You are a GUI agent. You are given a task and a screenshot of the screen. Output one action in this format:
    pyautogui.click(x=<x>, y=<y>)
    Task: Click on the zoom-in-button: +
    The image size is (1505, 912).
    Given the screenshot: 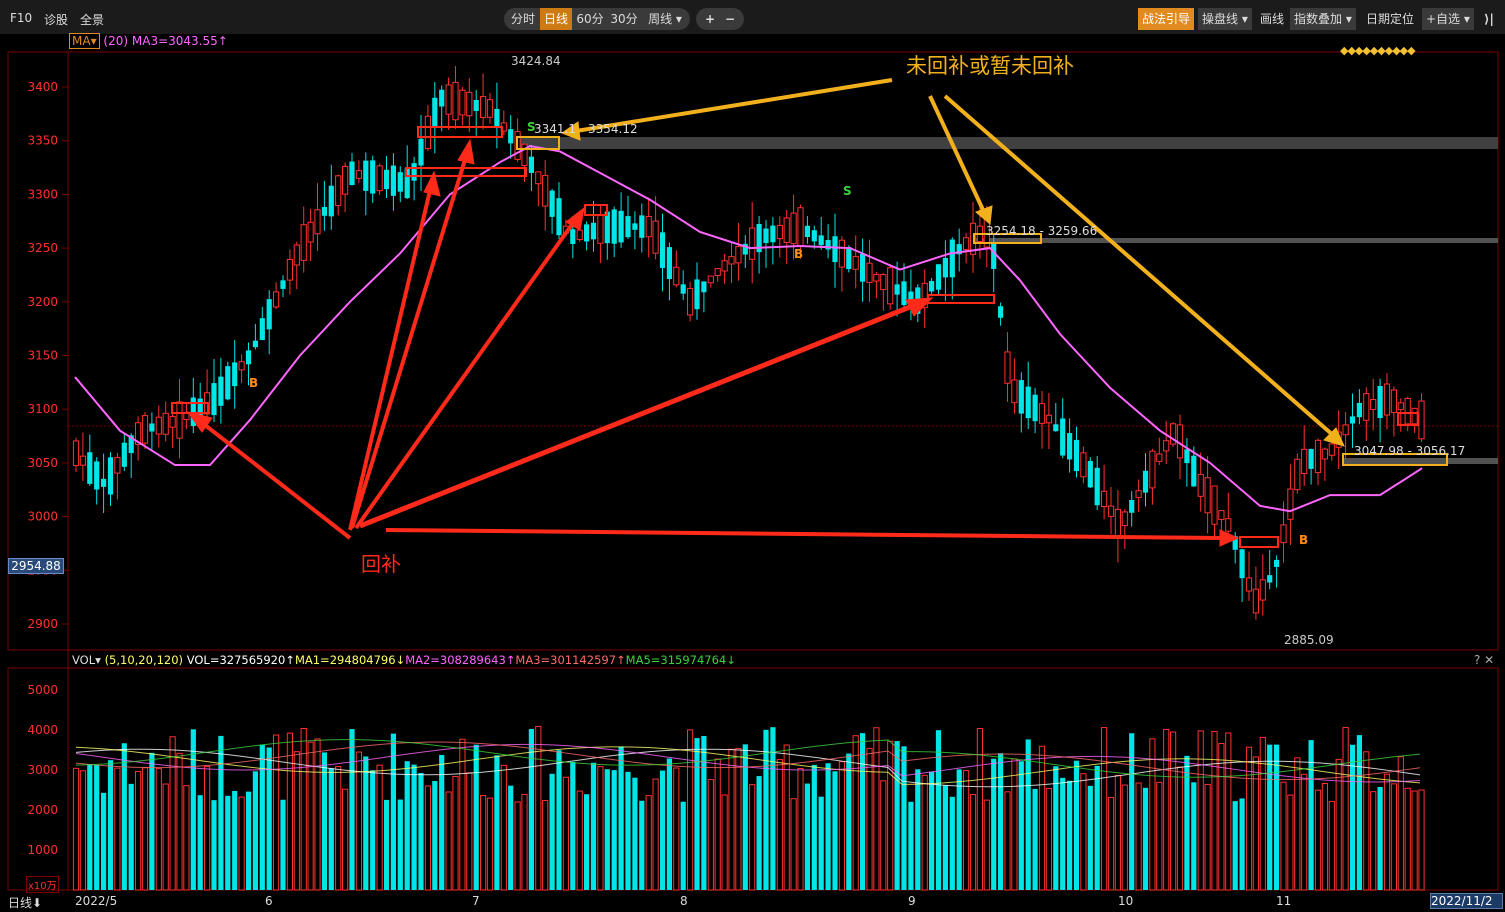 What is the action you would take?
    pyautogui.click(x=710, y=19)
    